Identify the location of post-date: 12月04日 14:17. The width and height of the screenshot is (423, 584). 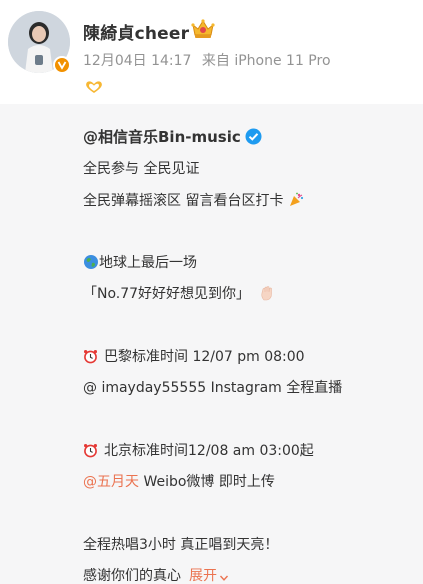
(137, 61).